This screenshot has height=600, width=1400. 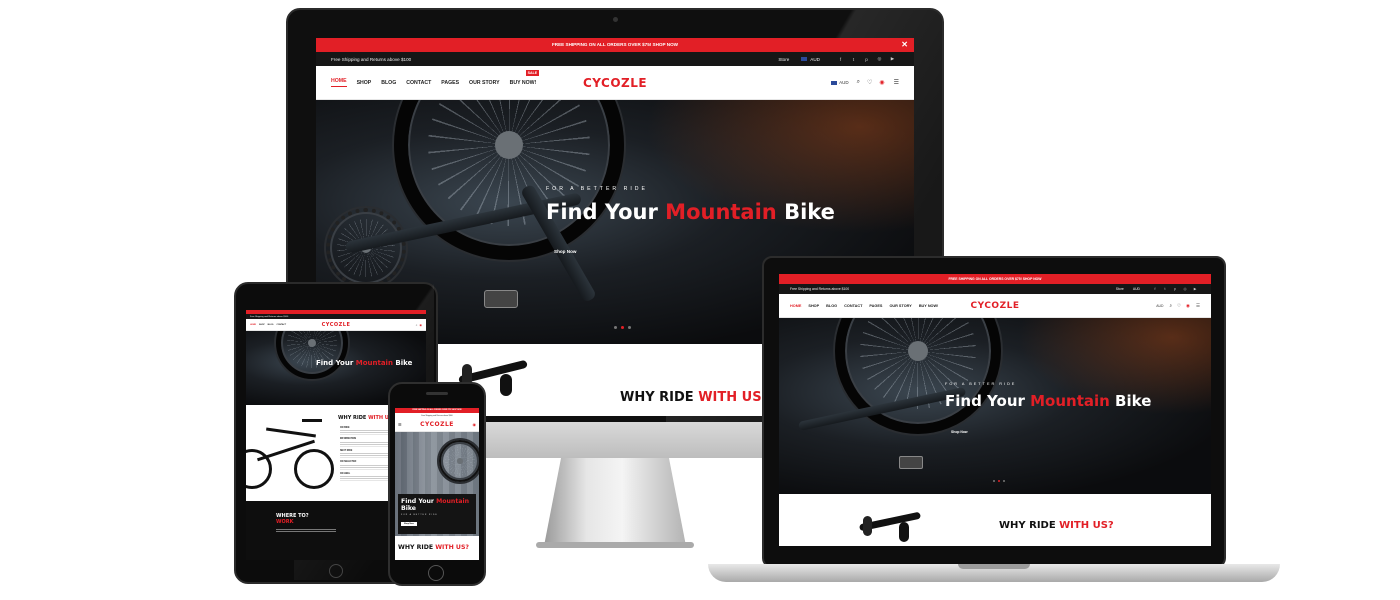 What do you see at coordinates (436, 573) in the screenshot?
I see `phone-home-button` at bounding box center [436, 573].